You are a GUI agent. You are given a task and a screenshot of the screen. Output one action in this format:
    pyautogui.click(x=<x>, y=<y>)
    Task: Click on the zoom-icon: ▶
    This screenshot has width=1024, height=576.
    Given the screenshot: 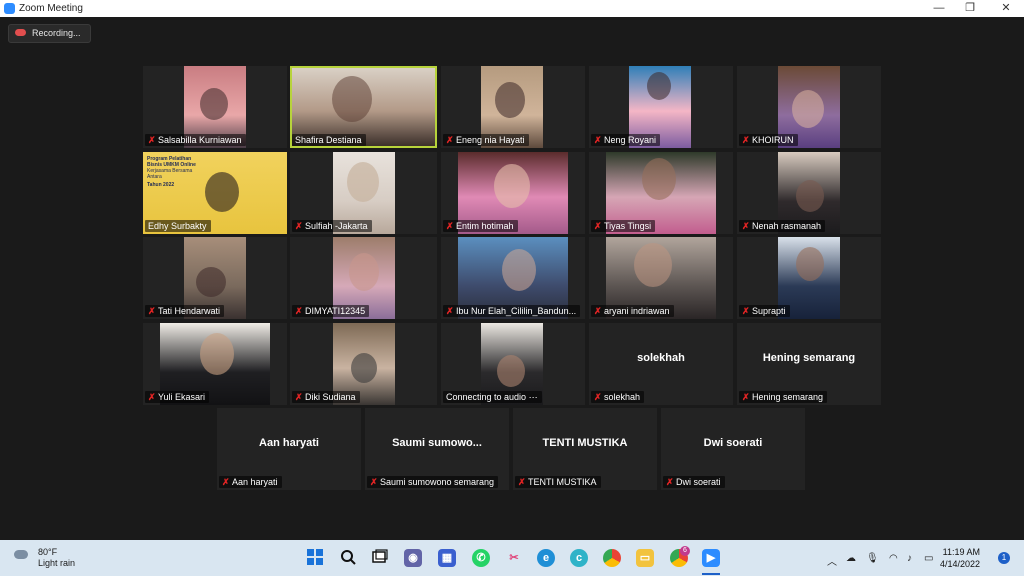 What is the action you would take?
    pyautogui.click(x=711, y=558)
    